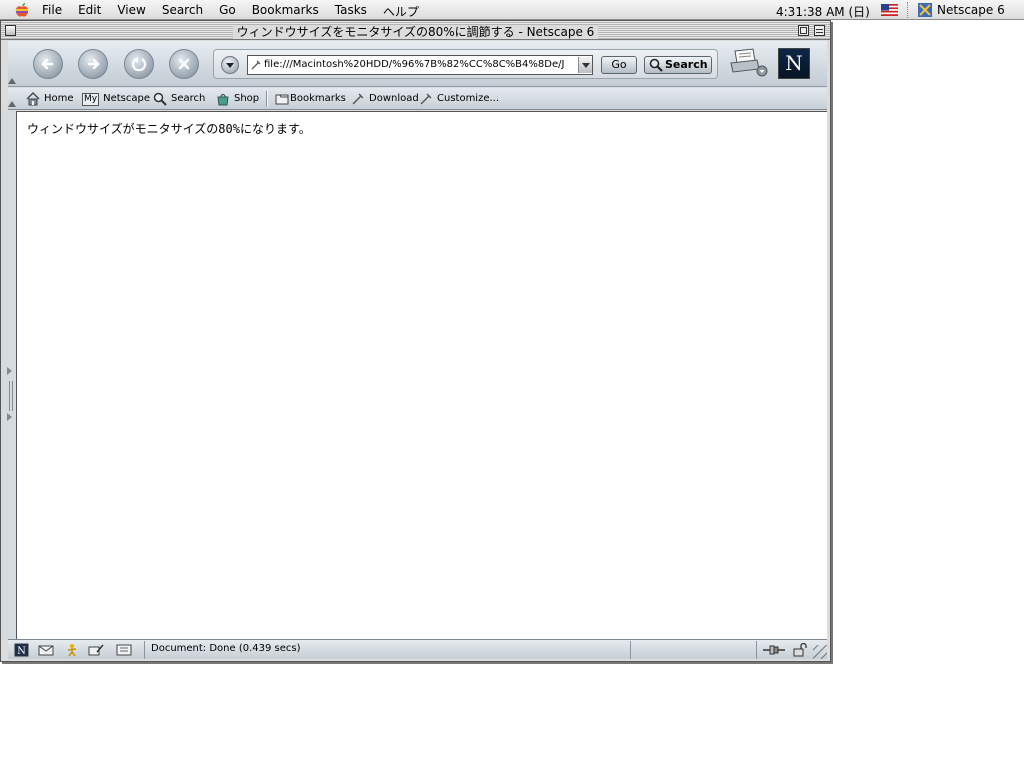 Image resolution: width=1024 pixels, height=768 pixels. What do you see at coordinates (686, 64) in the screenshot?
I see `search-button-label: Search` at bounding box center [686, 64].